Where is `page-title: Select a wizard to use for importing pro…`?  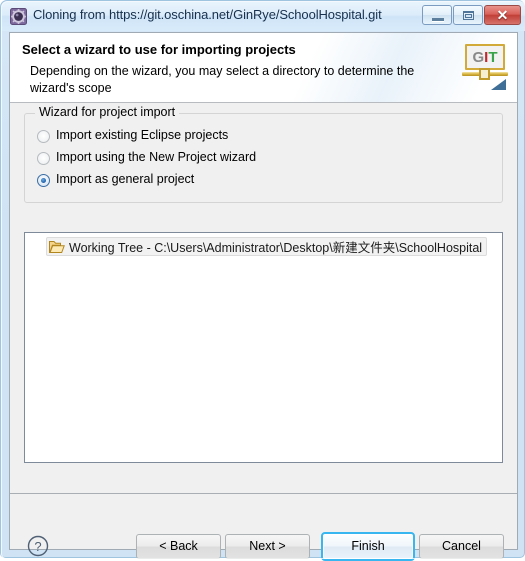
page-title: Select a wizard to use for importing pro… is located at coordinates (159, 49).